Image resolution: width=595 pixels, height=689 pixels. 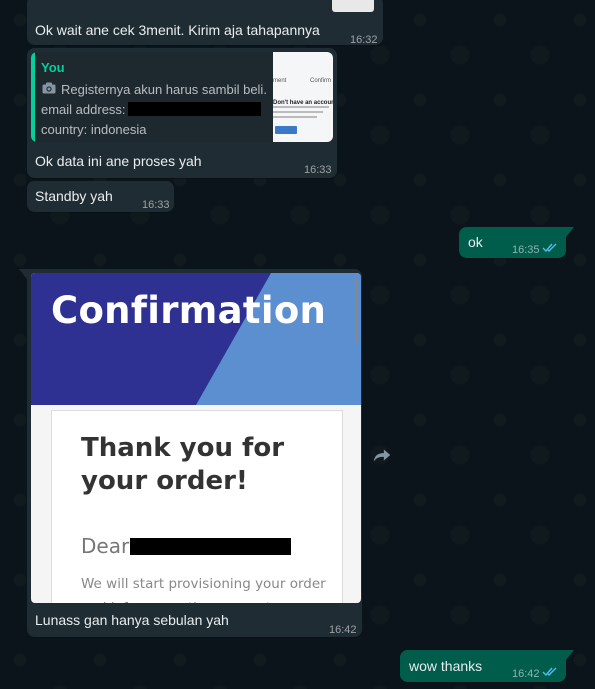 I want to click on quote-line-3: country: indonesia, so click(x=94, y=129).